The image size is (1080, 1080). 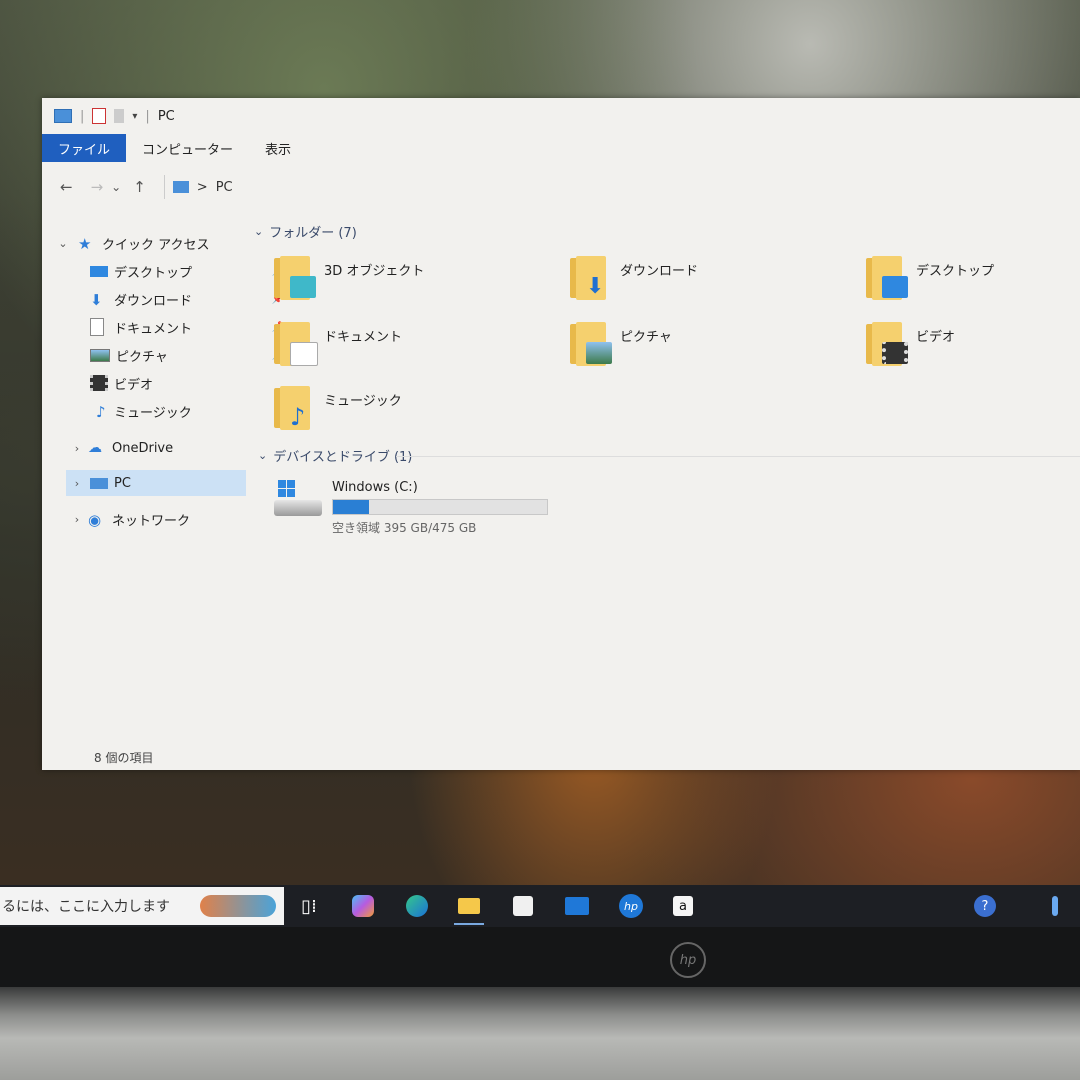 What do you see at coordinates (99, 383) in the screenshot?
I see `film-icon` at bounding box center [99, 383].